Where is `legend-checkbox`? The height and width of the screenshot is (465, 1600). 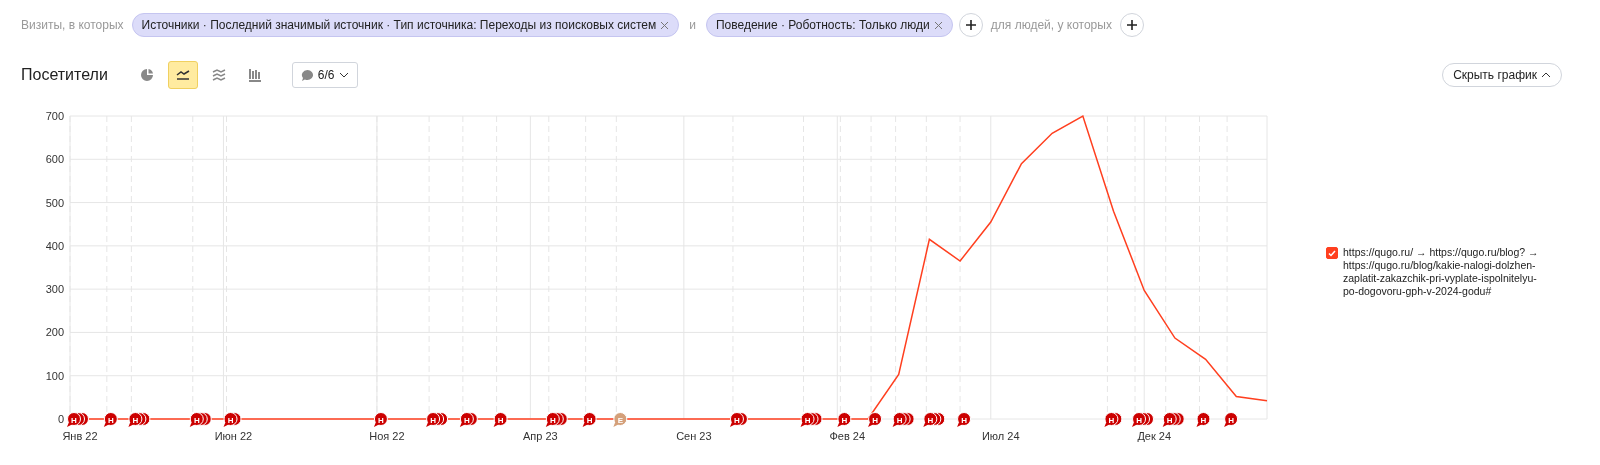
legend-checkbox is located at coordinates (1332, 253).